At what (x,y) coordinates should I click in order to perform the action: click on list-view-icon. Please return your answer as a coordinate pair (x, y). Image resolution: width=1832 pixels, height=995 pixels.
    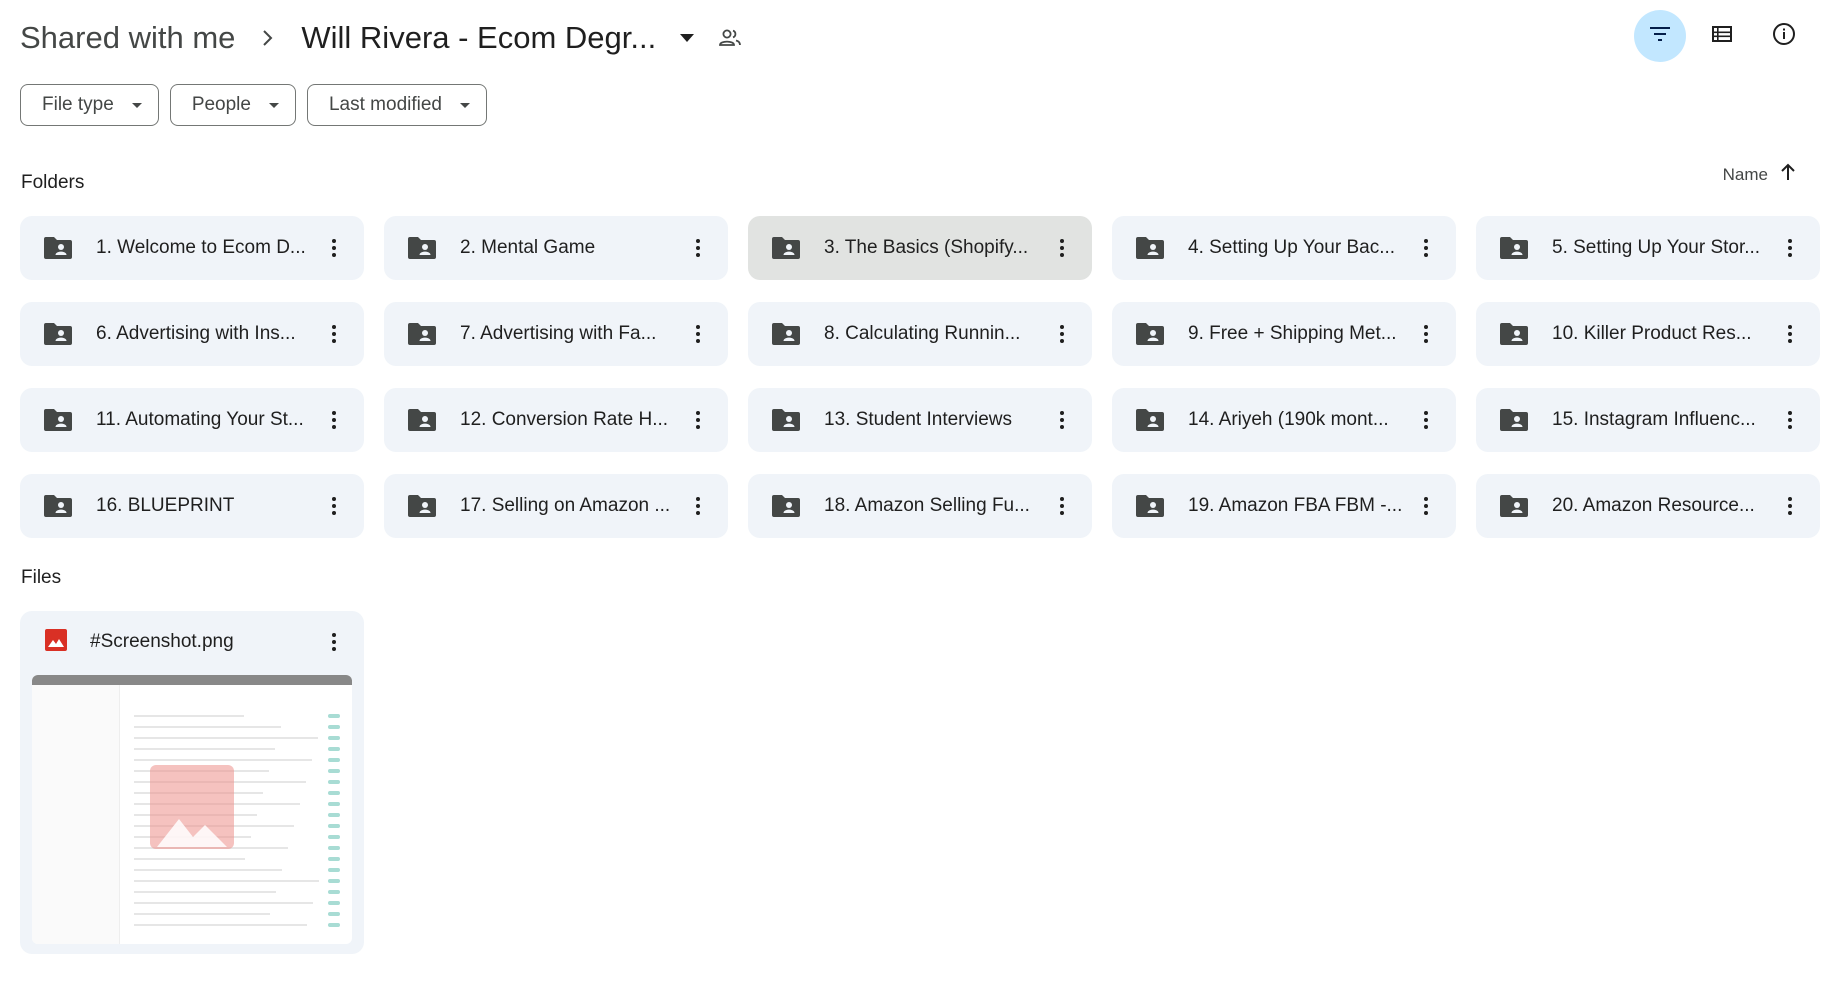
    Looking at the image, I should click on (1722, 36).